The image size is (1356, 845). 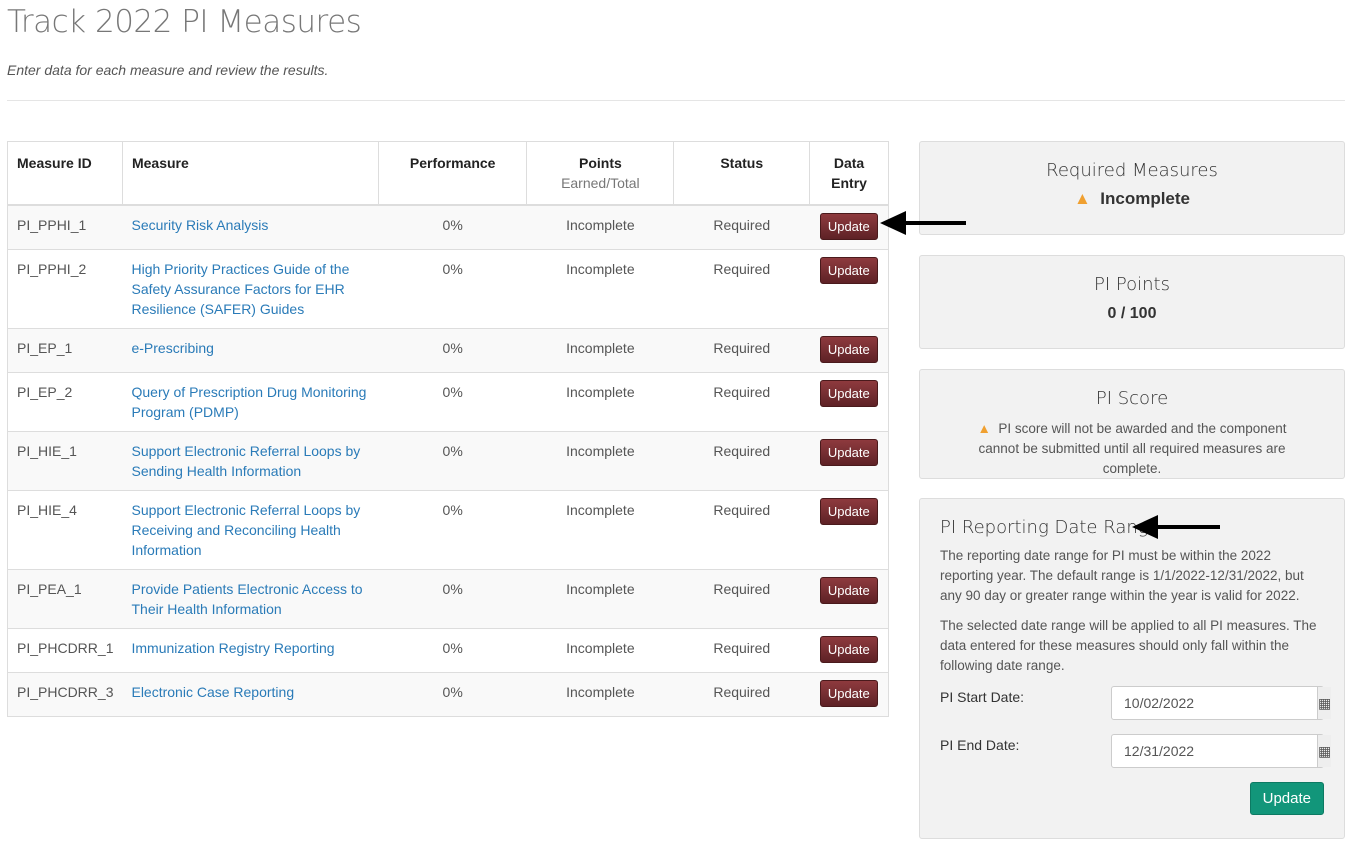 What do you see at coordinates (65, 650) in the screenshot?
I see `measure-id: PI_PHCDRR_1` at bounding box center [65, 650].